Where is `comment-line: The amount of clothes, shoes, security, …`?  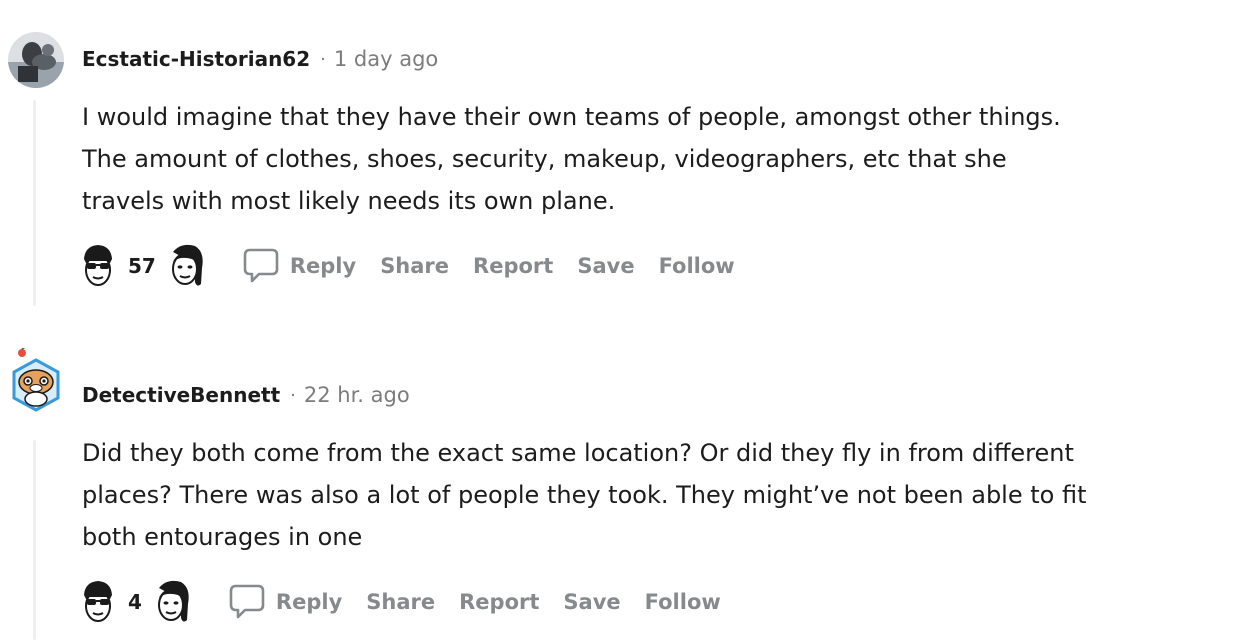 comment-line: The amount of clothes, shoes, security, … is located at coordinates (544, 159).